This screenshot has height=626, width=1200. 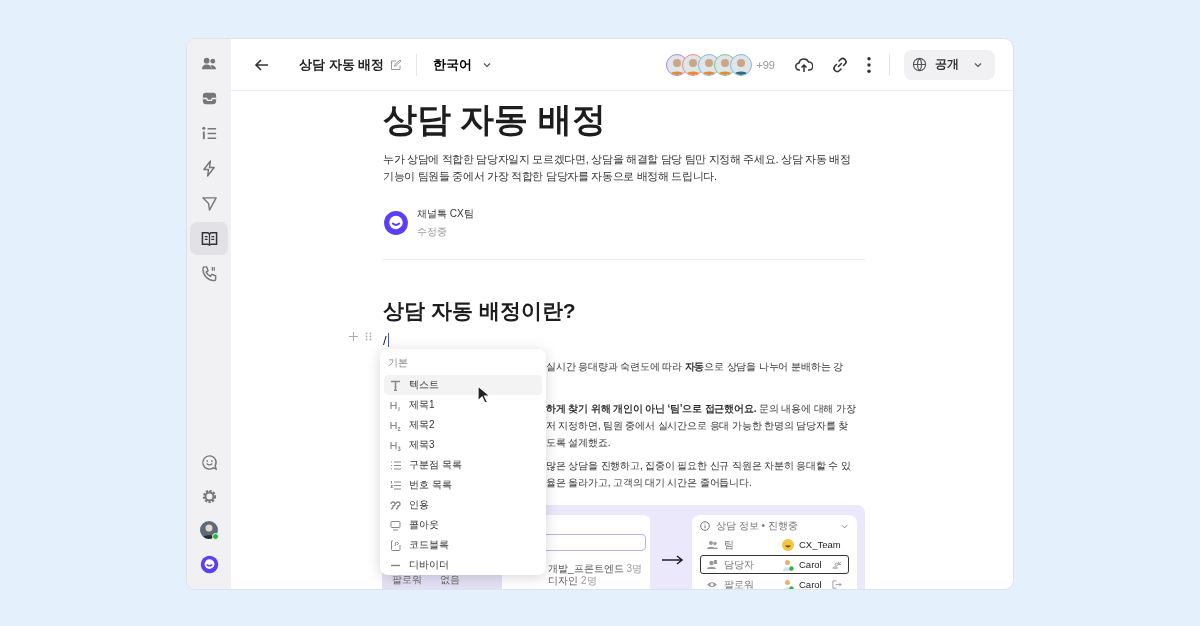 What do you see at coordinates (869, 64) in the screenshot?
I see `more-icon` at bounding box center [869, 64].